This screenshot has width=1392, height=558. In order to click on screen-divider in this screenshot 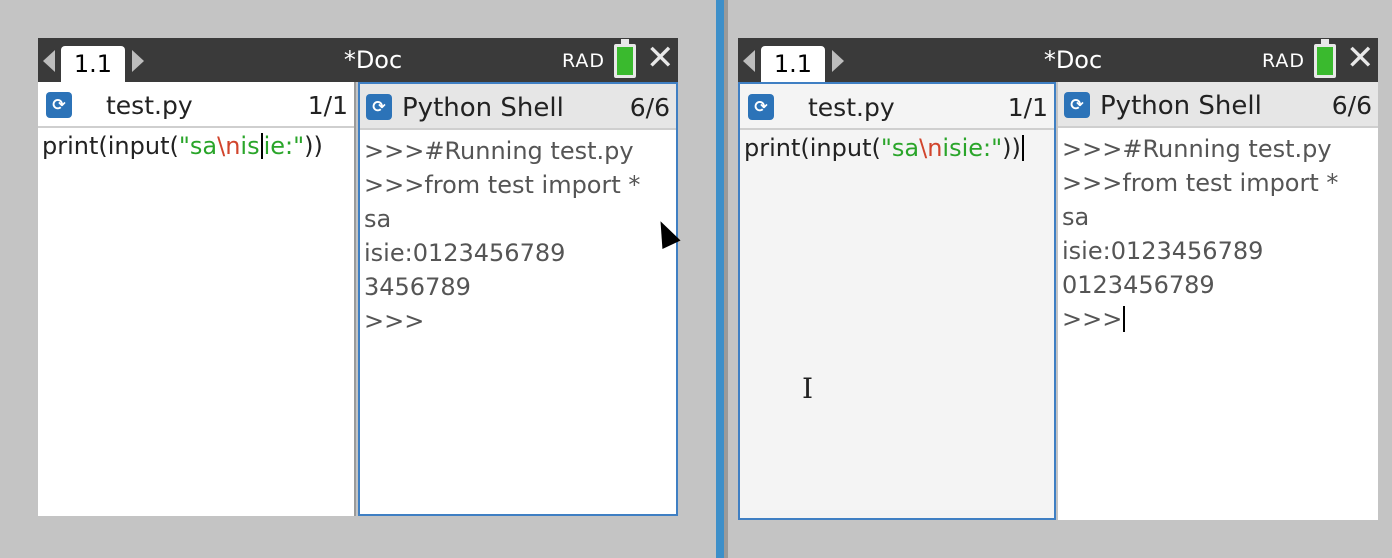, I will do `click(722, 279)`.